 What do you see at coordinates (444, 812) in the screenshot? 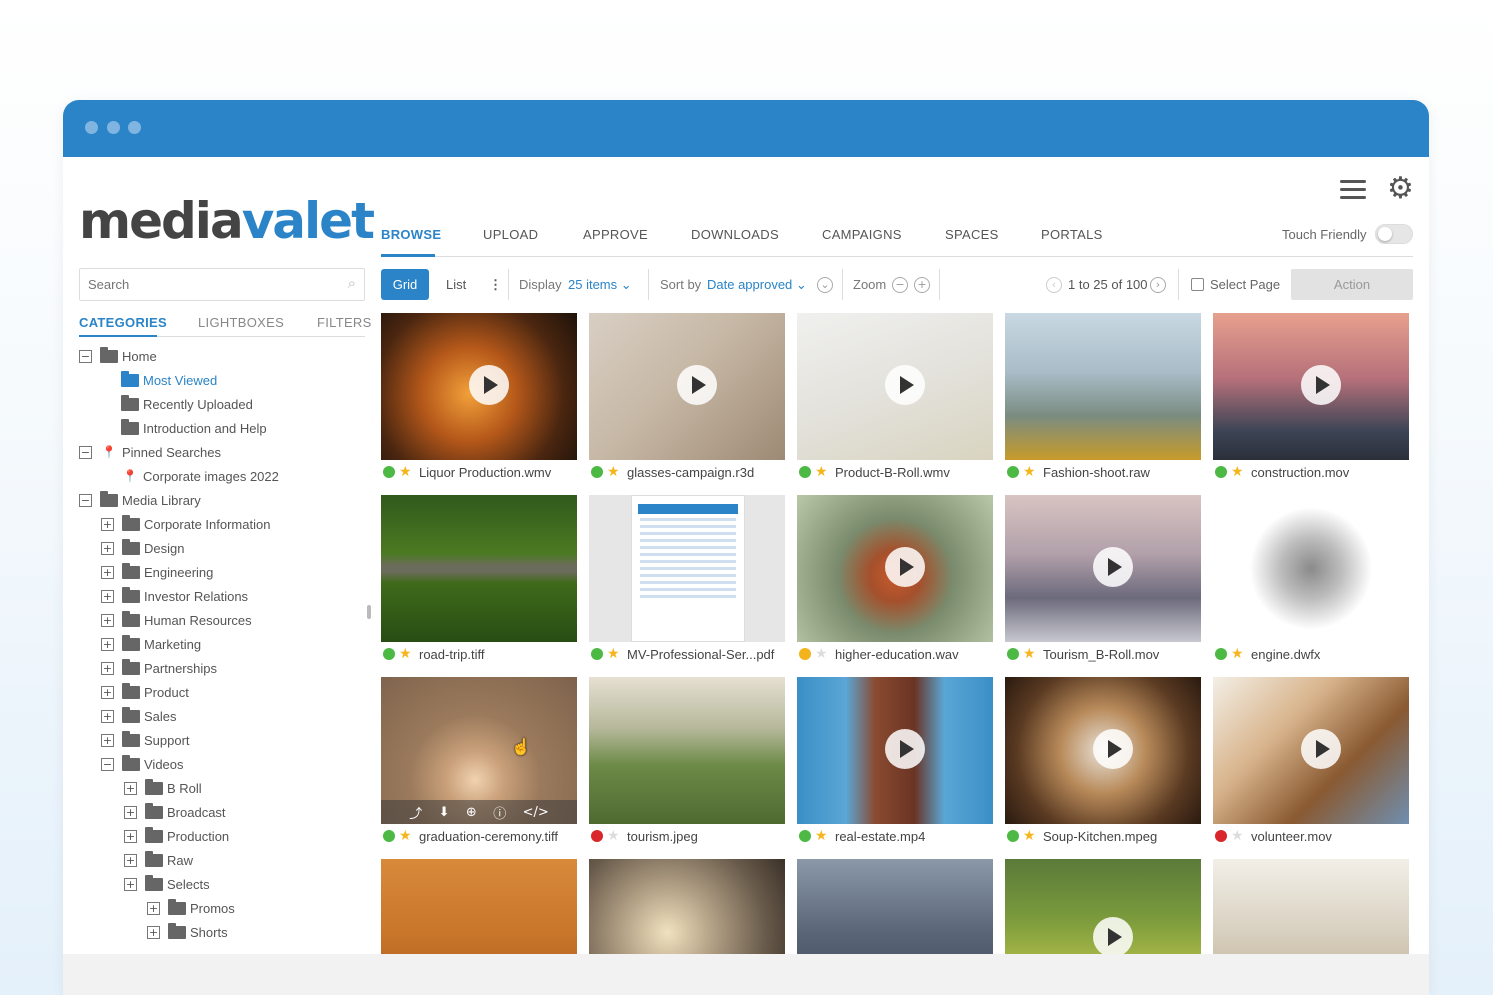
I see `download-icon: ⬇` at bounding box center [444, 812].